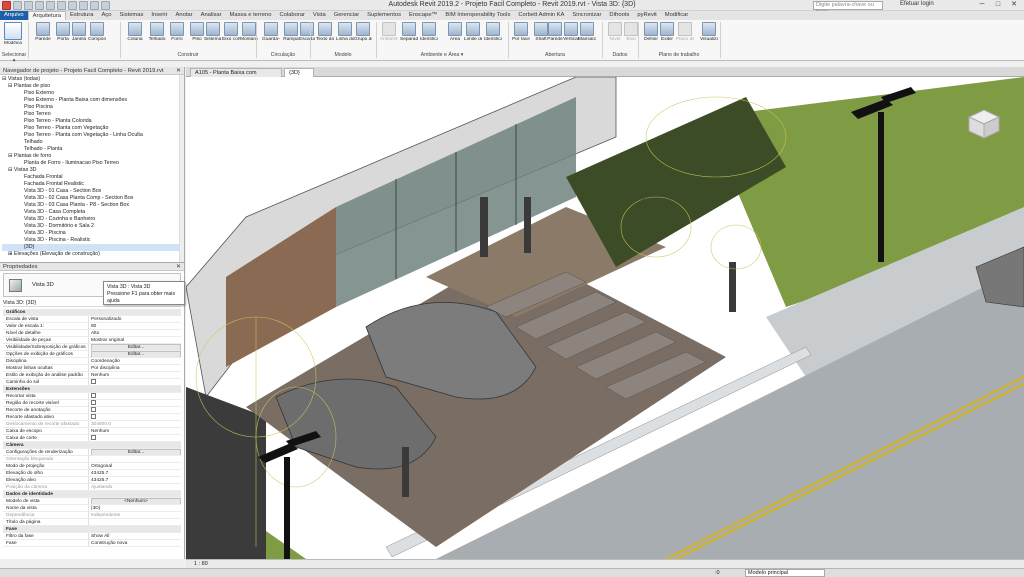  I want to click on ribbon-button-5: Coluna, so click(135, 32).